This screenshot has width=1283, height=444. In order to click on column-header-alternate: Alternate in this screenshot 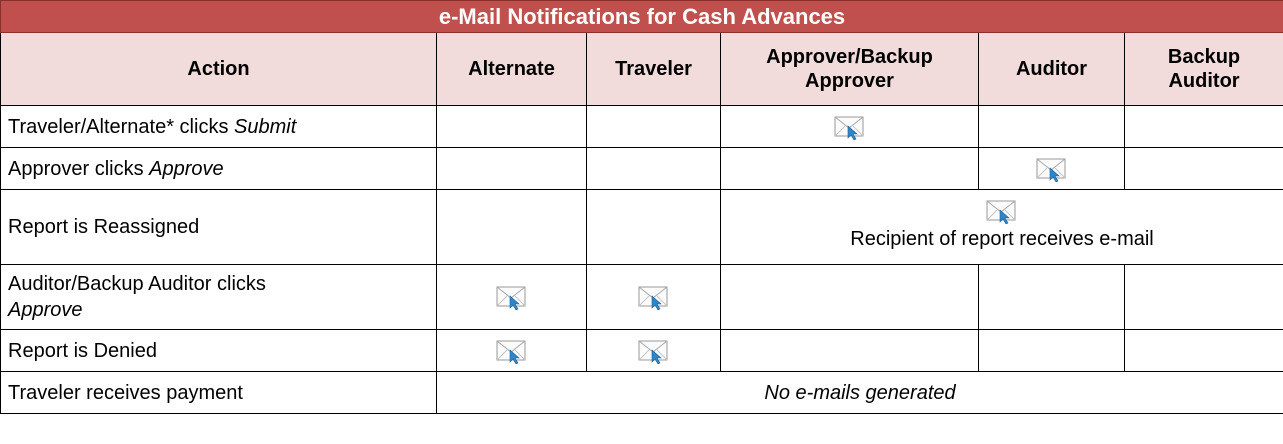, I will do `click(511, 69)`.